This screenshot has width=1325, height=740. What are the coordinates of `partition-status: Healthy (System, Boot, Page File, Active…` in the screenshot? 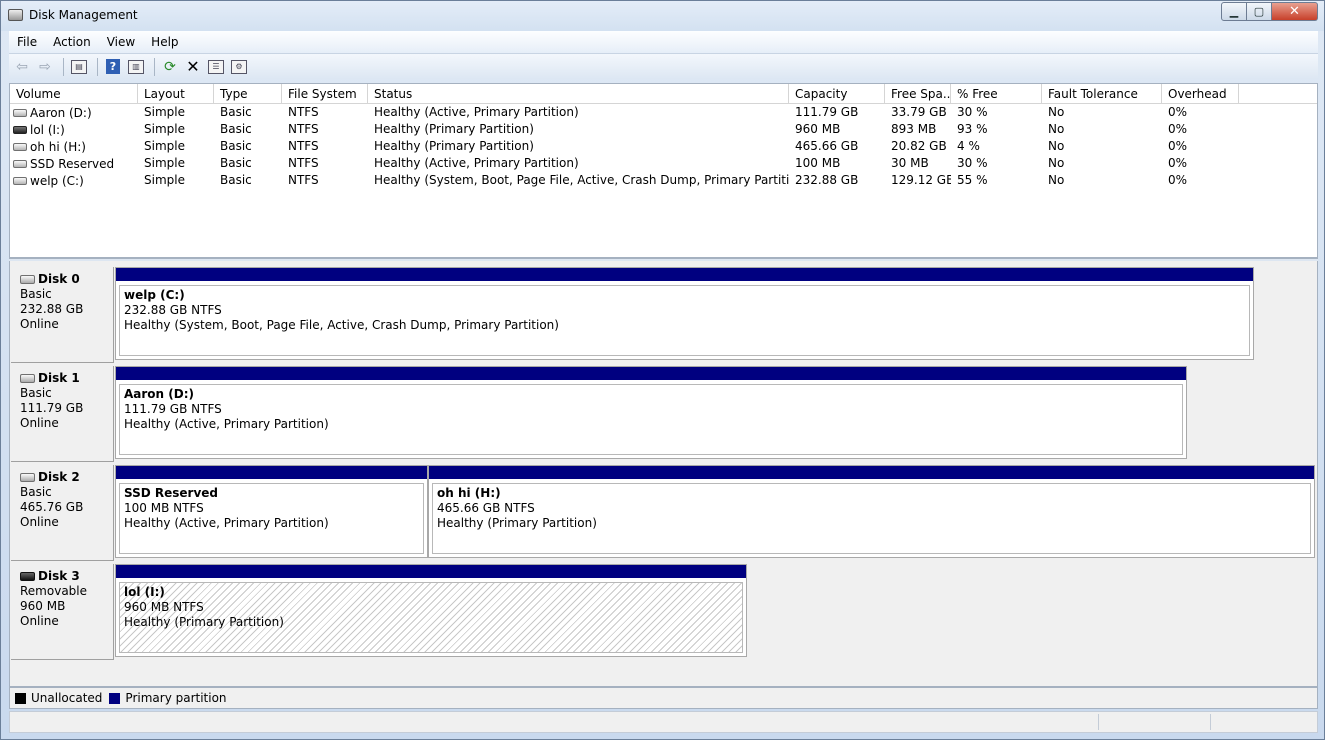 It's located at (341, 325).